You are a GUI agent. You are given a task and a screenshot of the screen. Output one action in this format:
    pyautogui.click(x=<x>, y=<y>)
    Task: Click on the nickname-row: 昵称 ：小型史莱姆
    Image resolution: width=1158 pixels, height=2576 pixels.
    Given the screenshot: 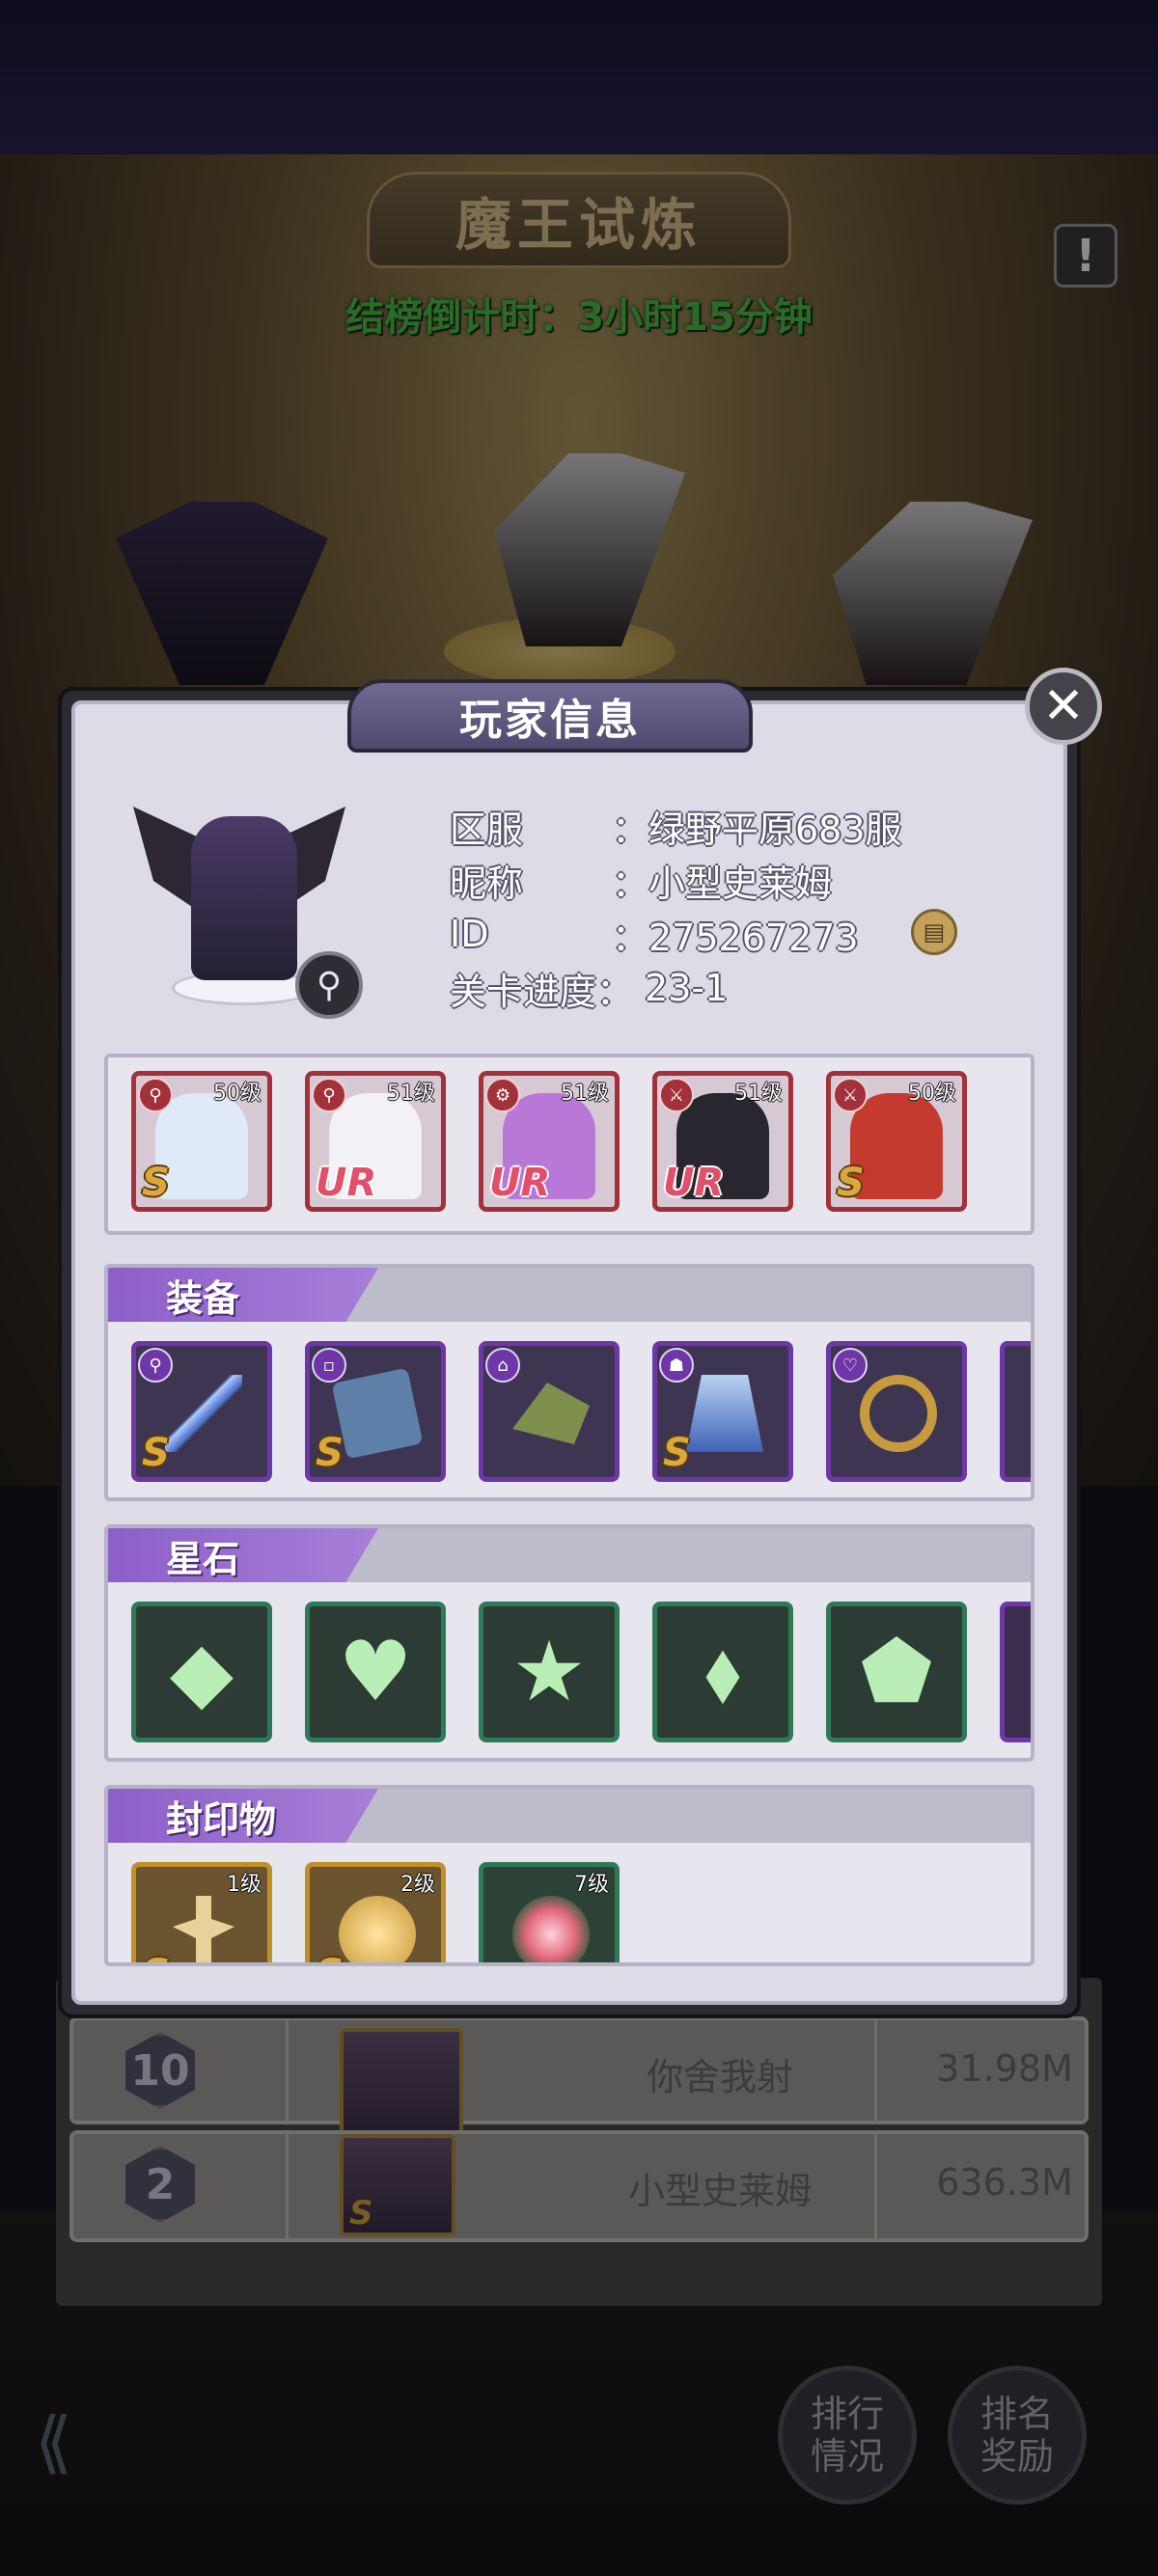 What is the action you would take?
    pyautogui.click(x=676, y=880)
    